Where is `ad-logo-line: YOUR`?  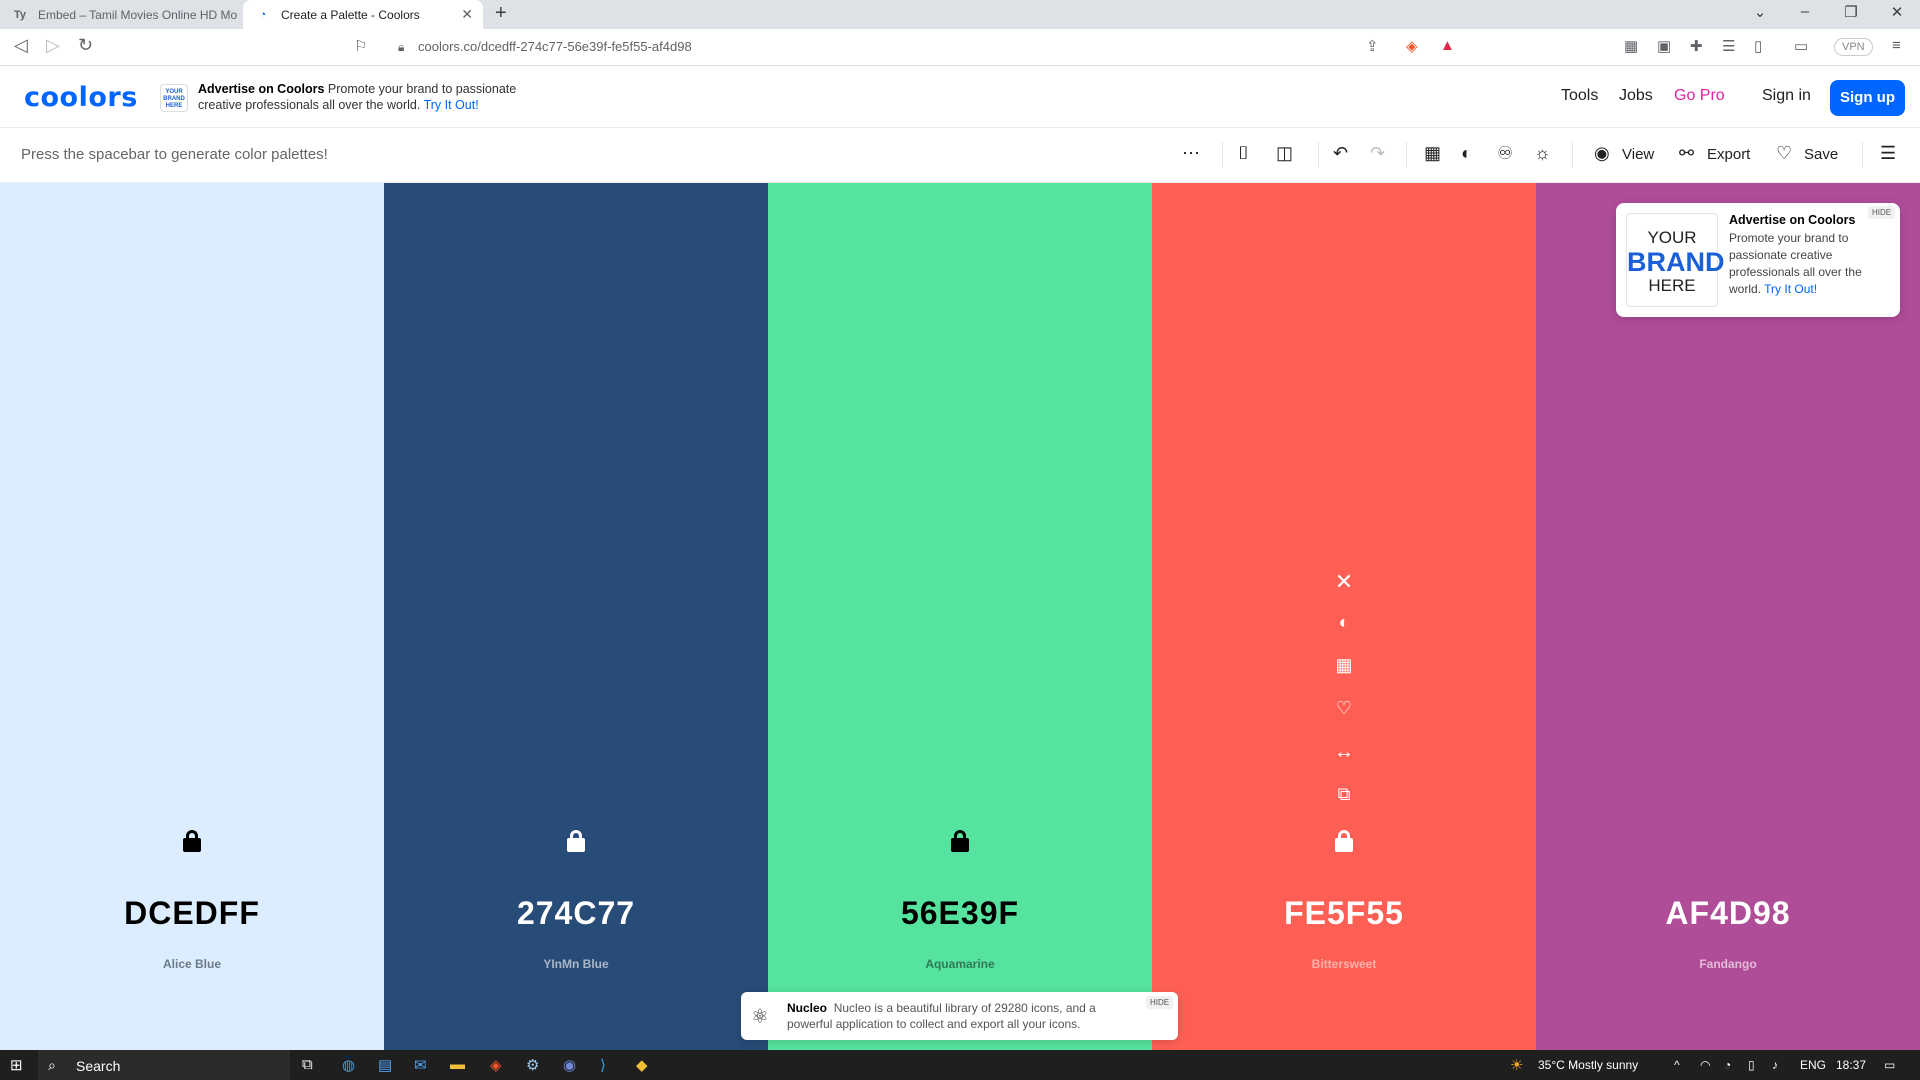 ad-logo-line: YOUR is located at coordinates (1672, 237).